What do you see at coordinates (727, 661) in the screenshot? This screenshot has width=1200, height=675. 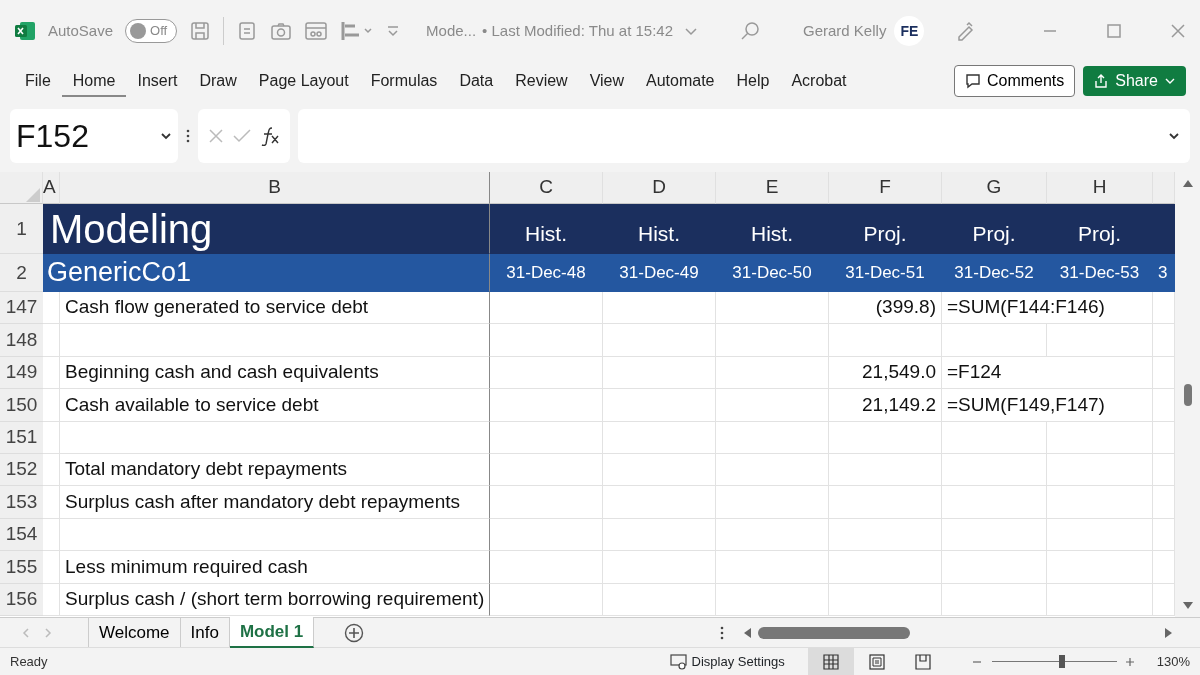 I see `display-settings-button: Display Settings` at bounding box center [727, 661].